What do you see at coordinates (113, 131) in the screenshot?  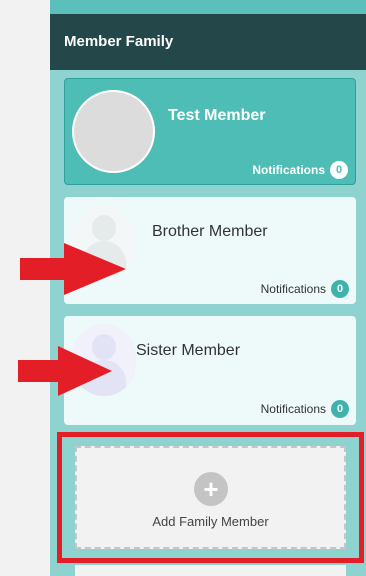 I see `avatar` at bounding box center [113, 131].